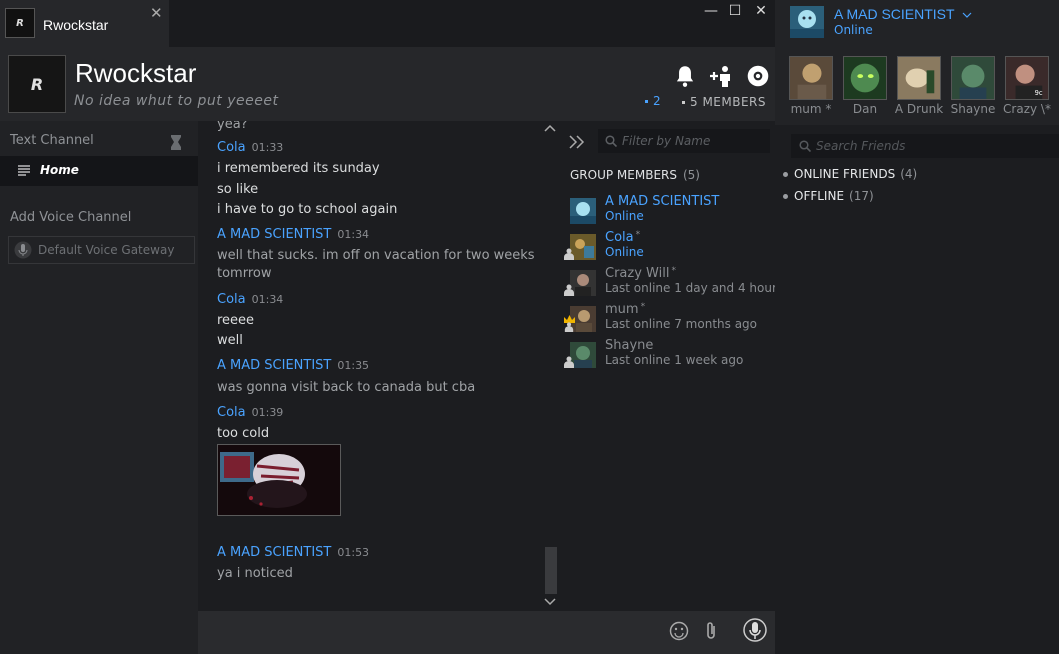 The height and width of the screenshot is (654, 1059). Describe the element at coordinates (583, 211) in the screenshot. I see `member-avatar` at that location.